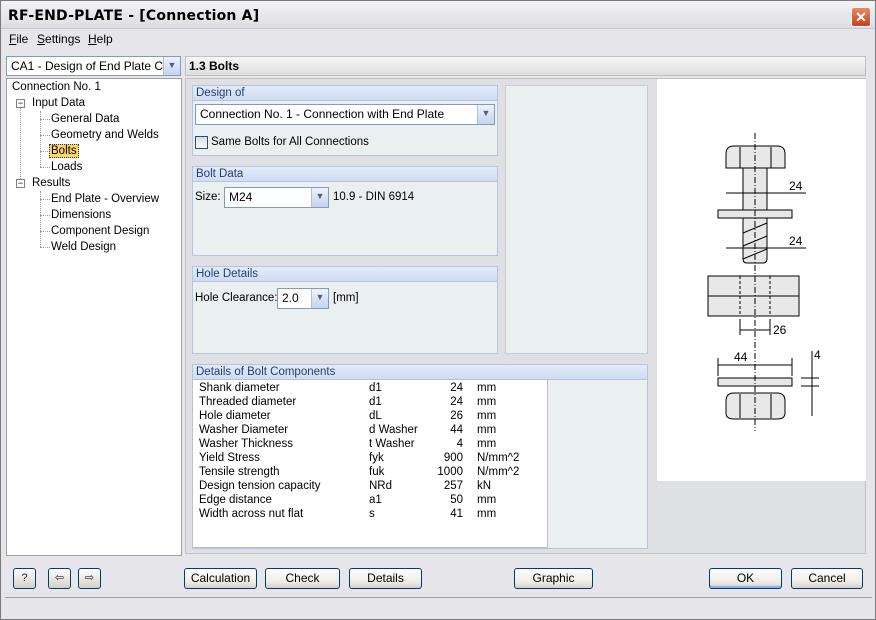 The image size is (876, 620). I want to click on symbol: a1, so click(375, 500).